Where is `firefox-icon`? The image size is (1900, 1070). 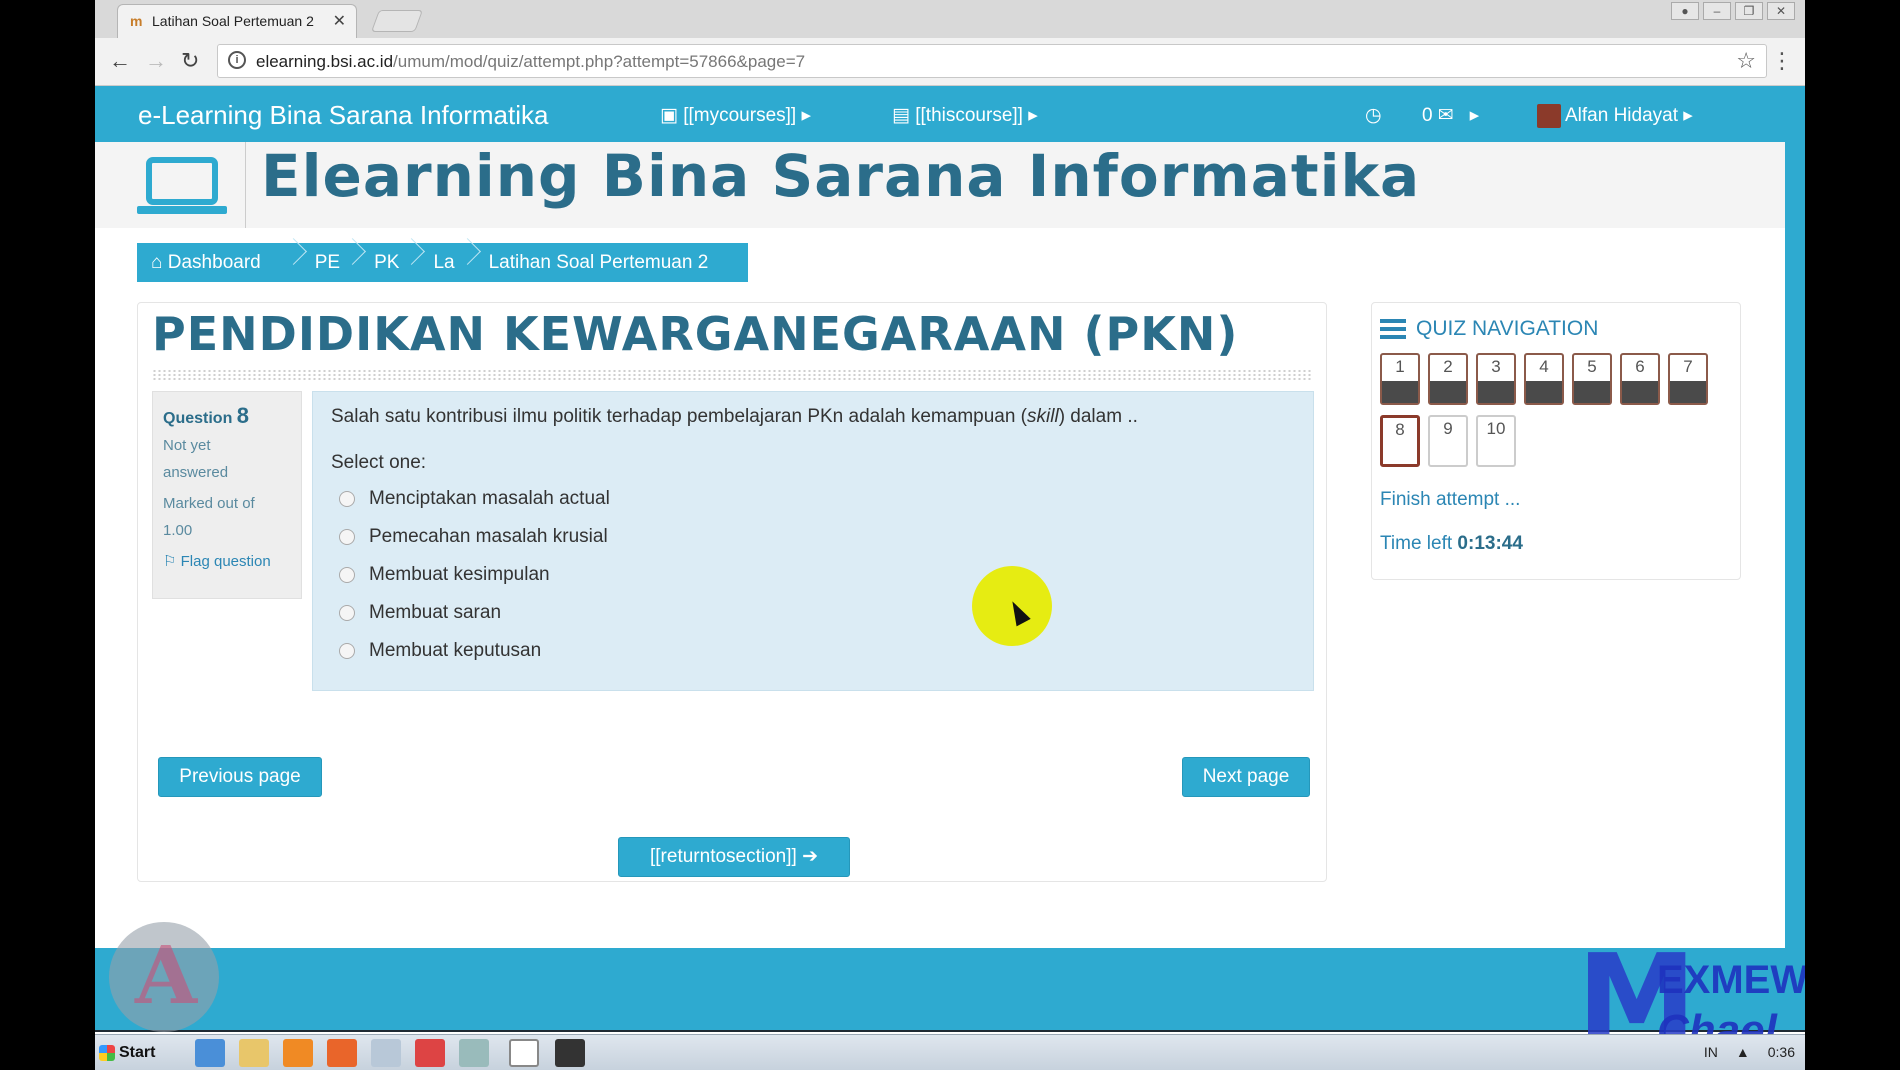
firefox-icon is located at coordinates (342, 1053).